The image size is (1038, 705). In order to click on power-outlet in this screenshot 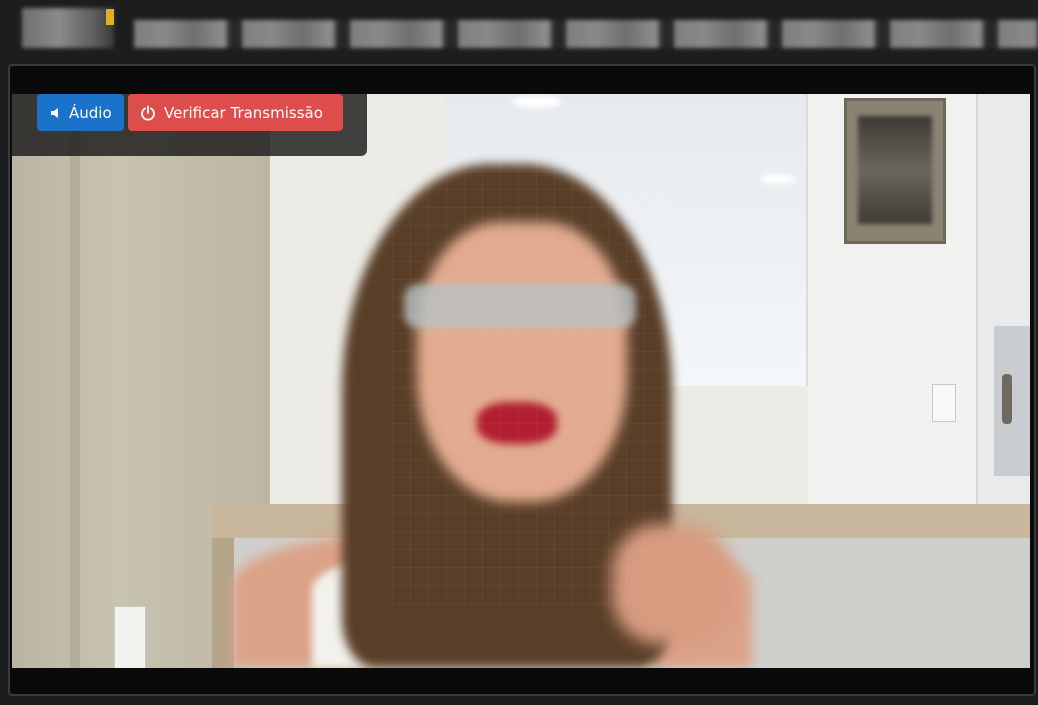, I will do `click(130, 637)`.